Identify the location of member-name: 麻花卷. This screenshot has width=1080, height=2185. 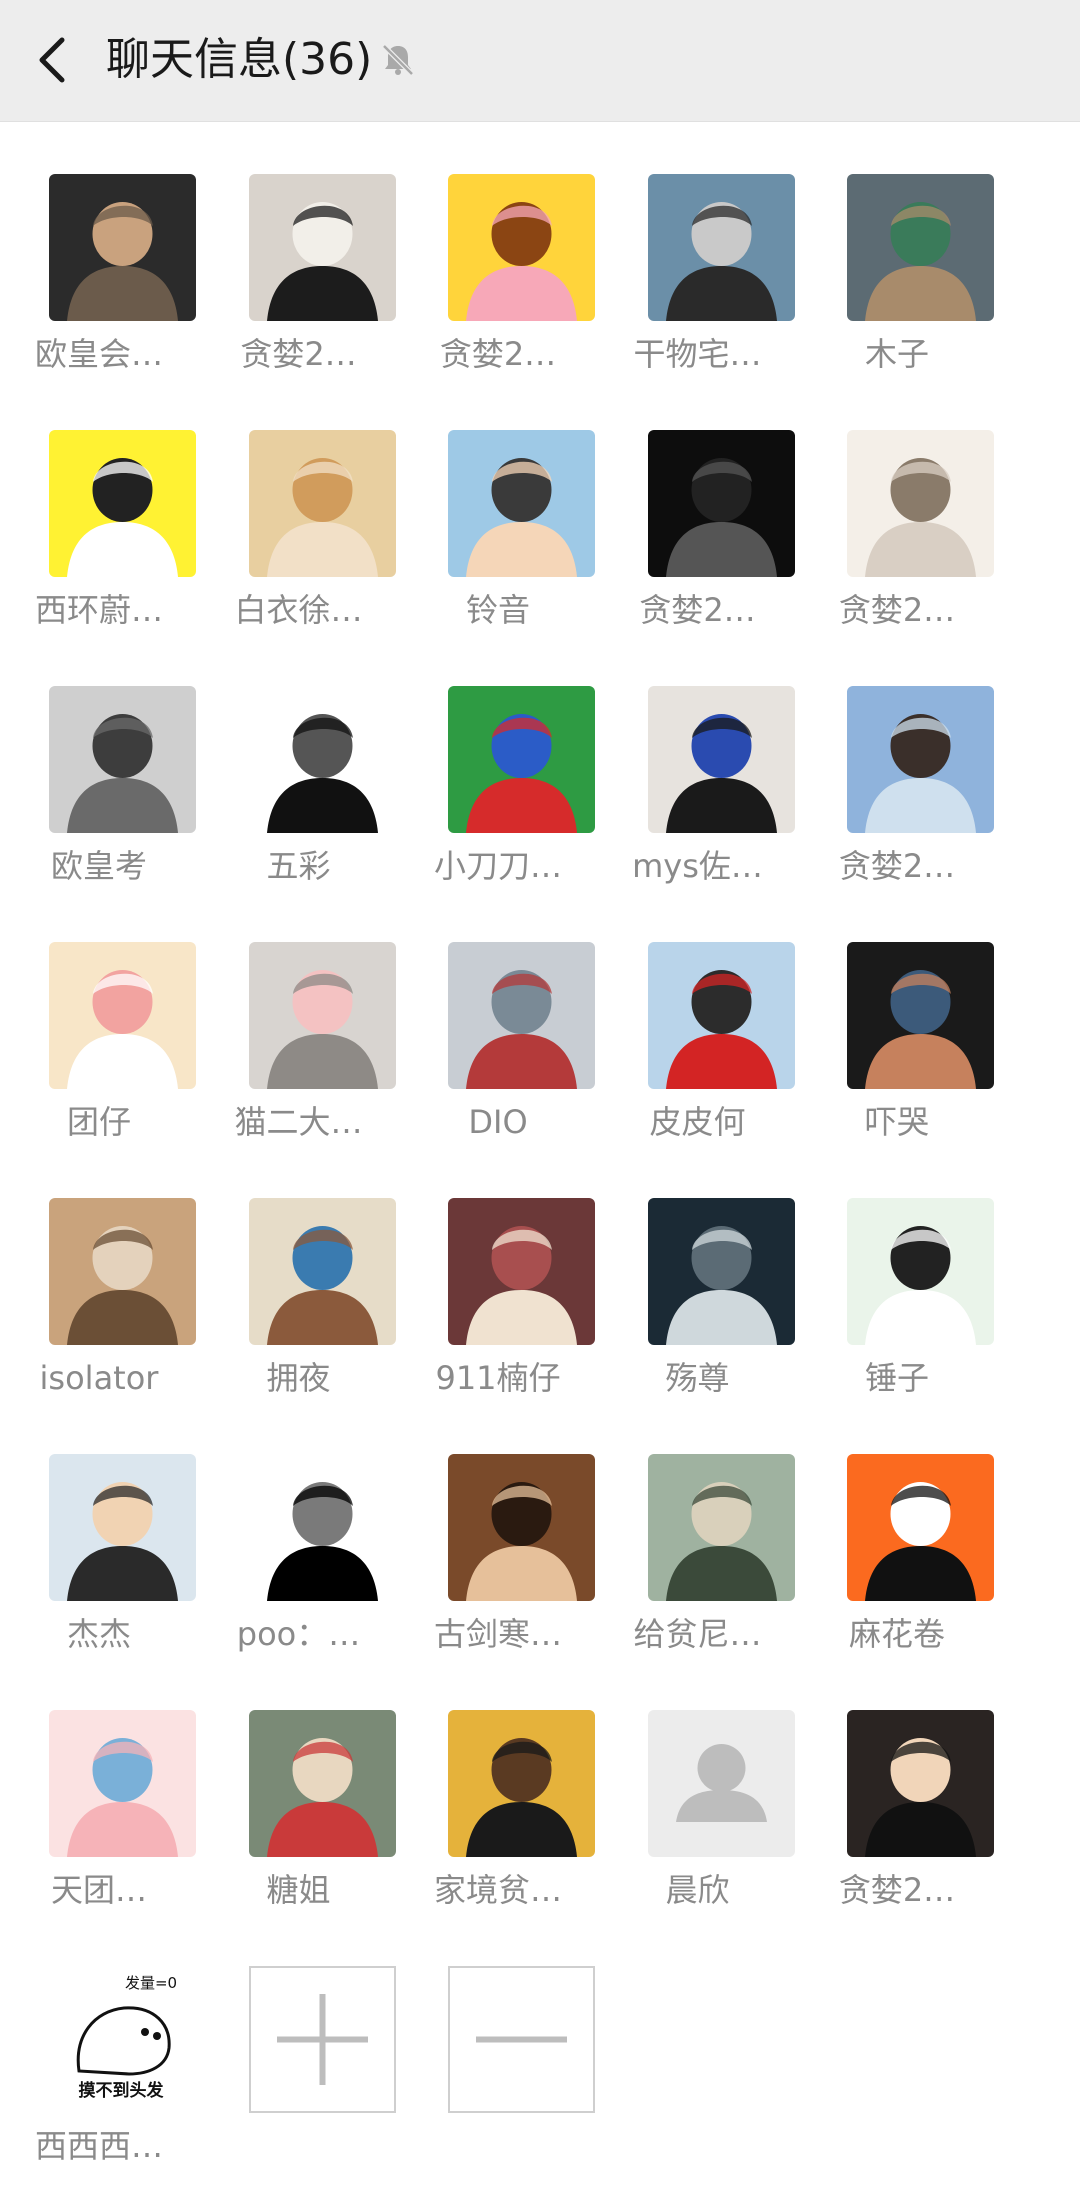
(896, 1634).